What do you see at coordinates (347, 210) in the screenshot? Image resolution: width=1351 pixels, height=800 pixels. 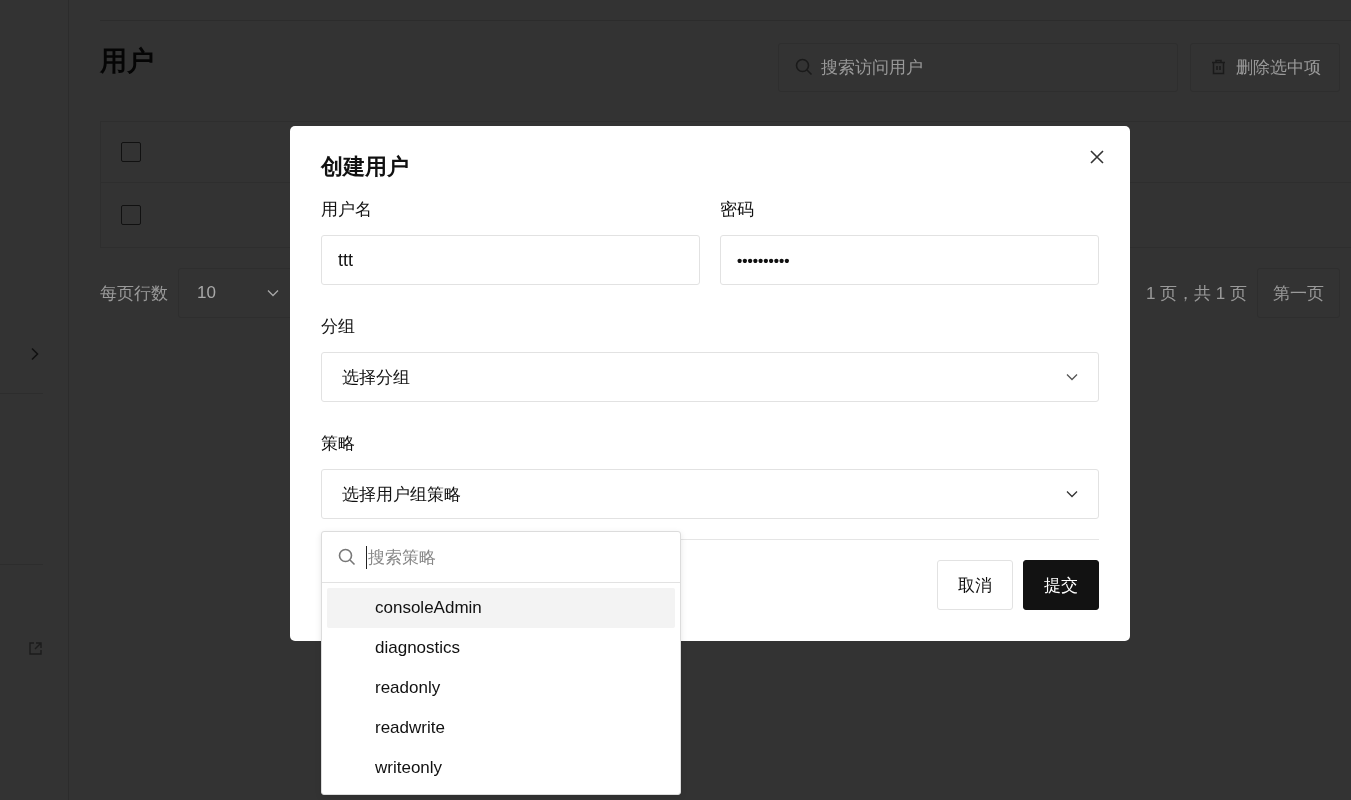 I see `field-label: 用户名` at bounding box center [347, 210].